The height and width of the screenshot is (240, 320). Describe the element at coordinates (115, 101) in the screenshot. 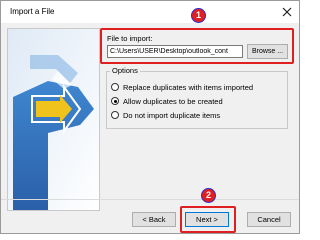

I see `radio-button-selected` at that location.